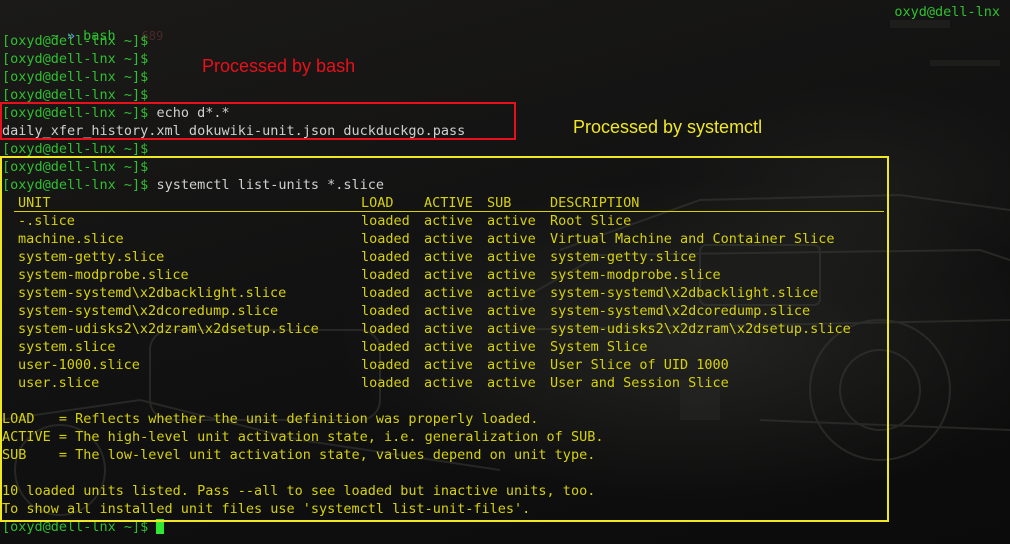  What do you see at coordinates (947, 12) in the screenshot?
I see `host-label: oxyd@dell-lnx` at bounding box center [947, 12].